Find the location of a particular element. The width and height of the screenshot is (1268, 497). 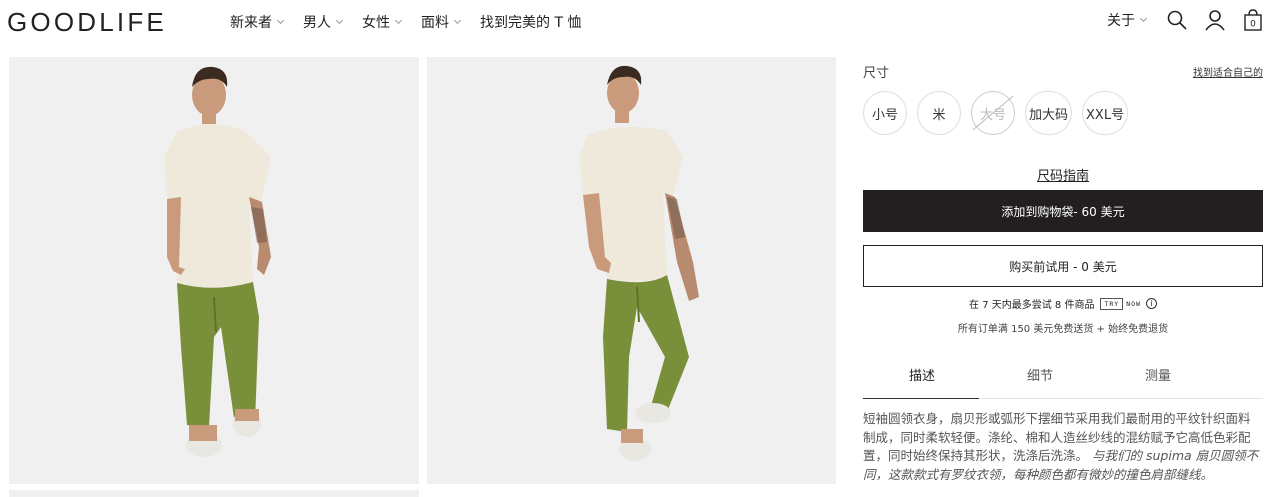

size-option-small: 小号 is located at coordinates (885, 113).